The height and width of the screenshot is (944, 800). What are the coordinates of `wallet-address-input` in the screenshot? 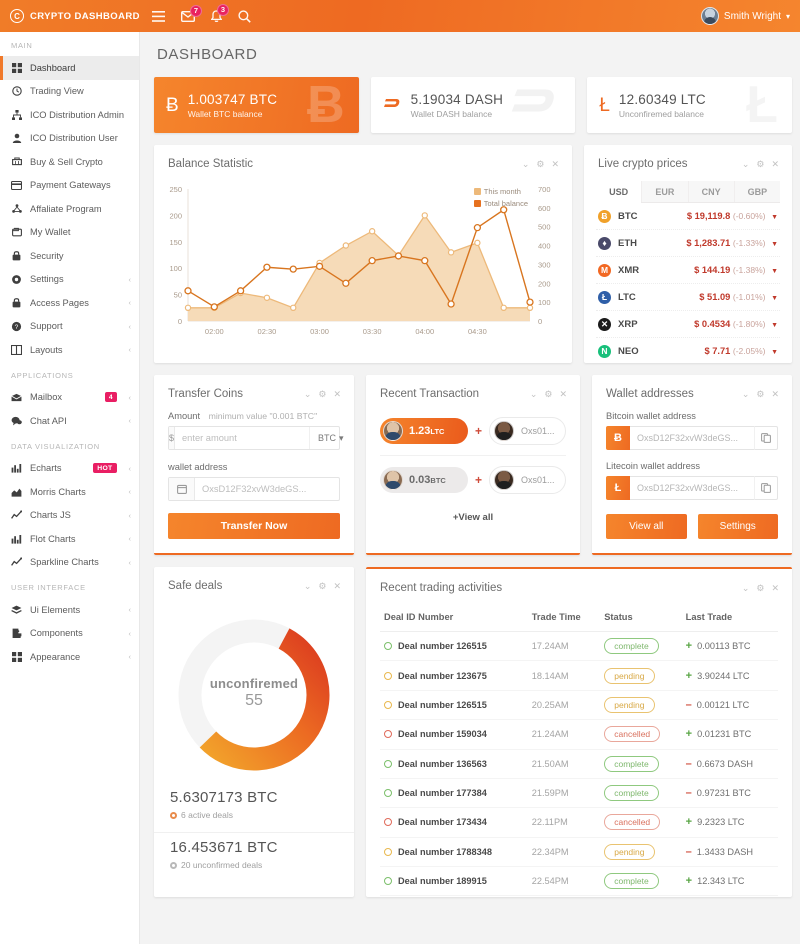 It's located at (267, 489).